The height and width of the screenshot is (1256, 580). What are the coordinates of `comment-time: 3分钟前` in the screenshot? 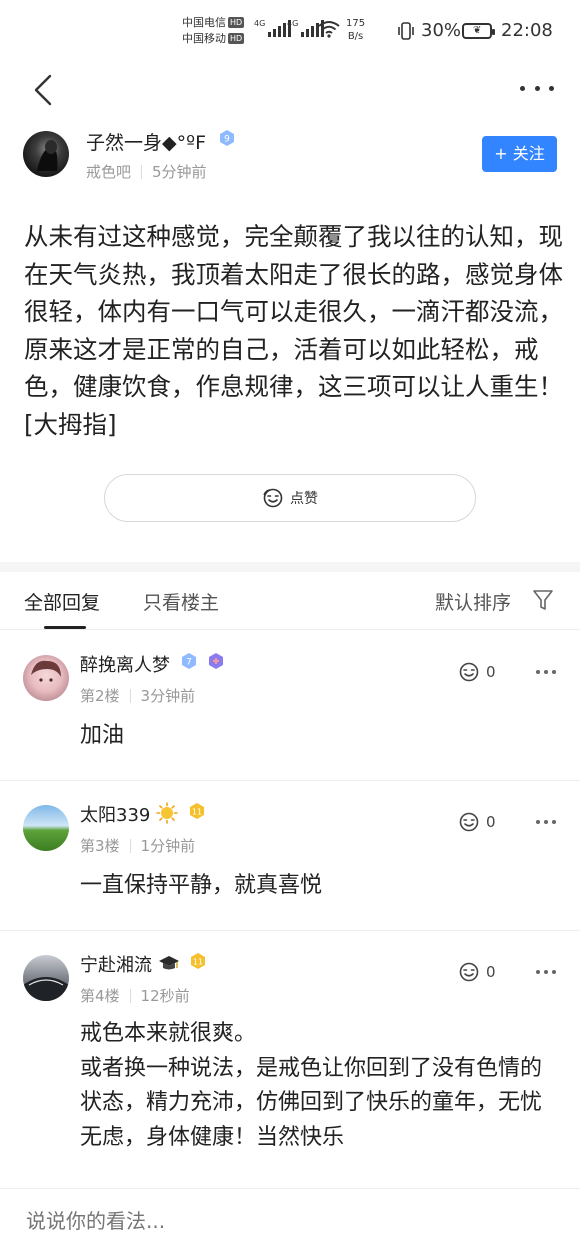 It's located at (168, 696).